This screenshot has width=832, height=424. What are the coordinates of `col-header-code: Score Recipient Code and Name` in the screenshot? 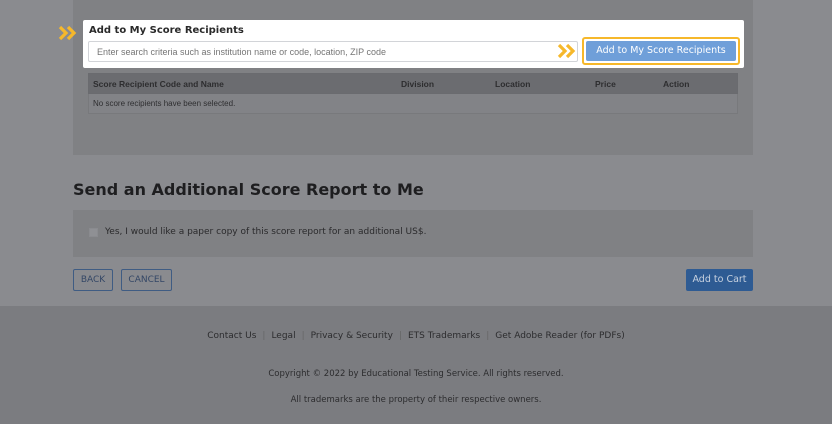 It's located at (158, 84).